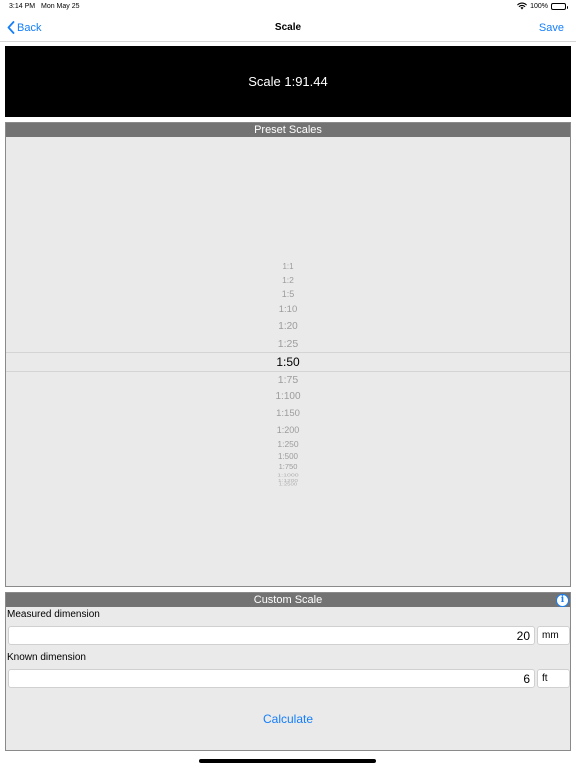  Describe the element at coordinates (46, 657) in the screenshot. I see `known-dimension-label: Known dimension` at that location.